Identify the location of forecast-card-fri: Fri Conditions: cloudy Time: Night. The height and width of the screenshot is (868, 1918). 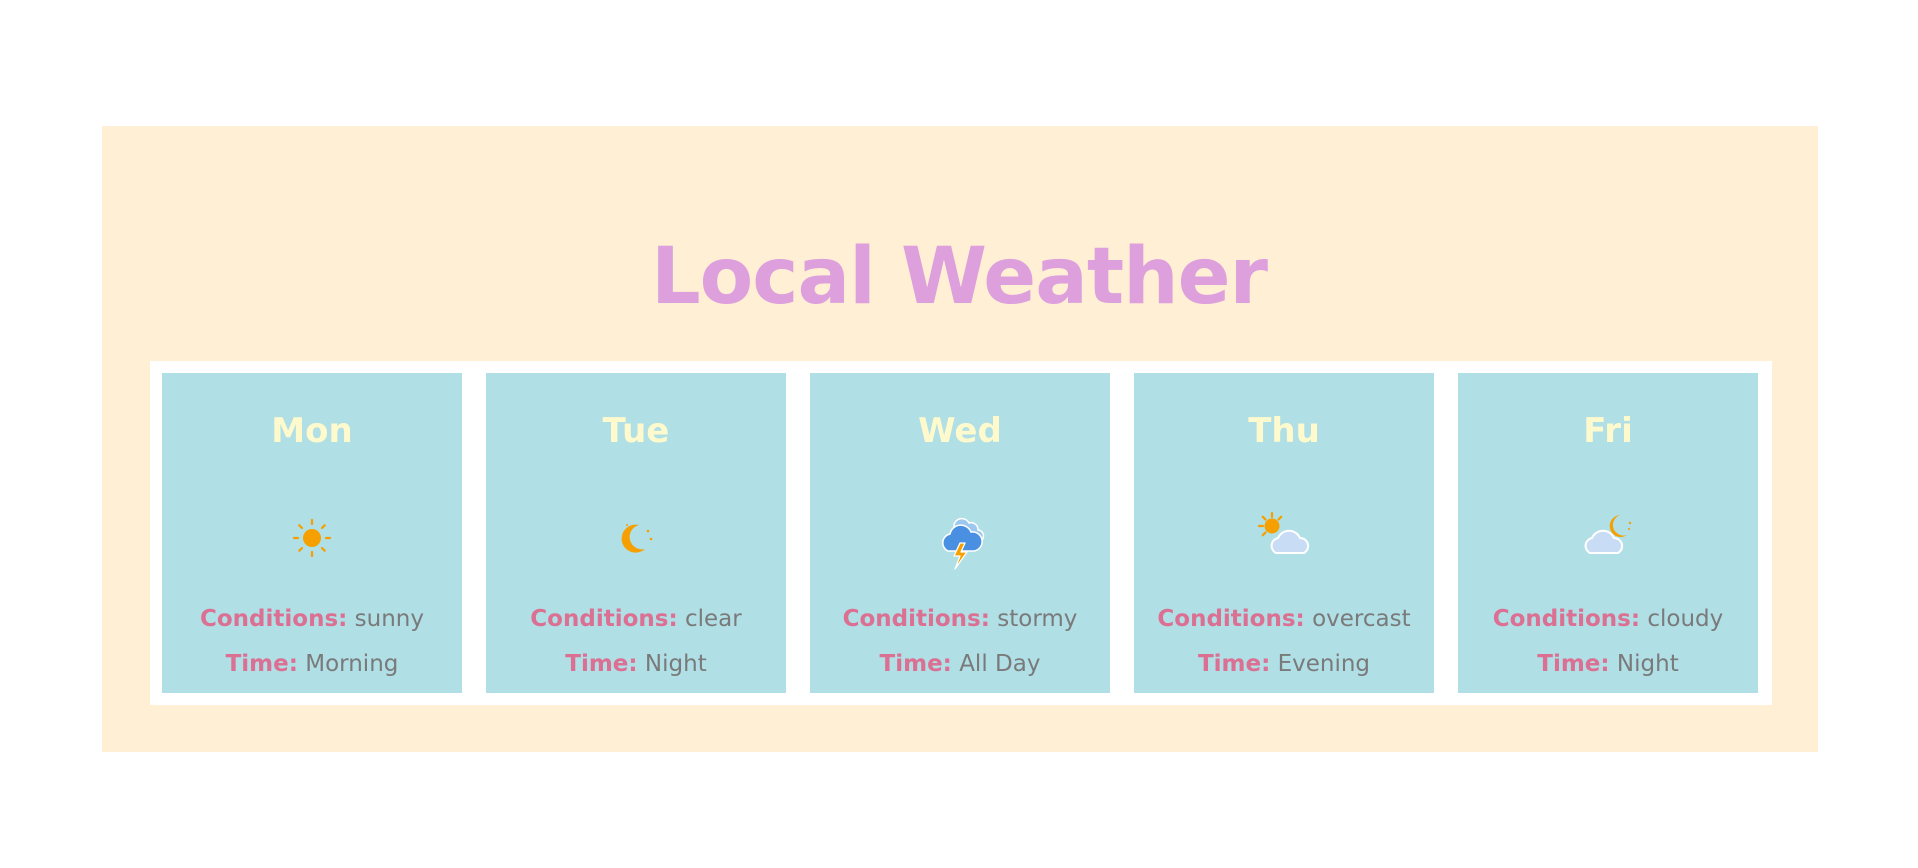
(1608, 533).